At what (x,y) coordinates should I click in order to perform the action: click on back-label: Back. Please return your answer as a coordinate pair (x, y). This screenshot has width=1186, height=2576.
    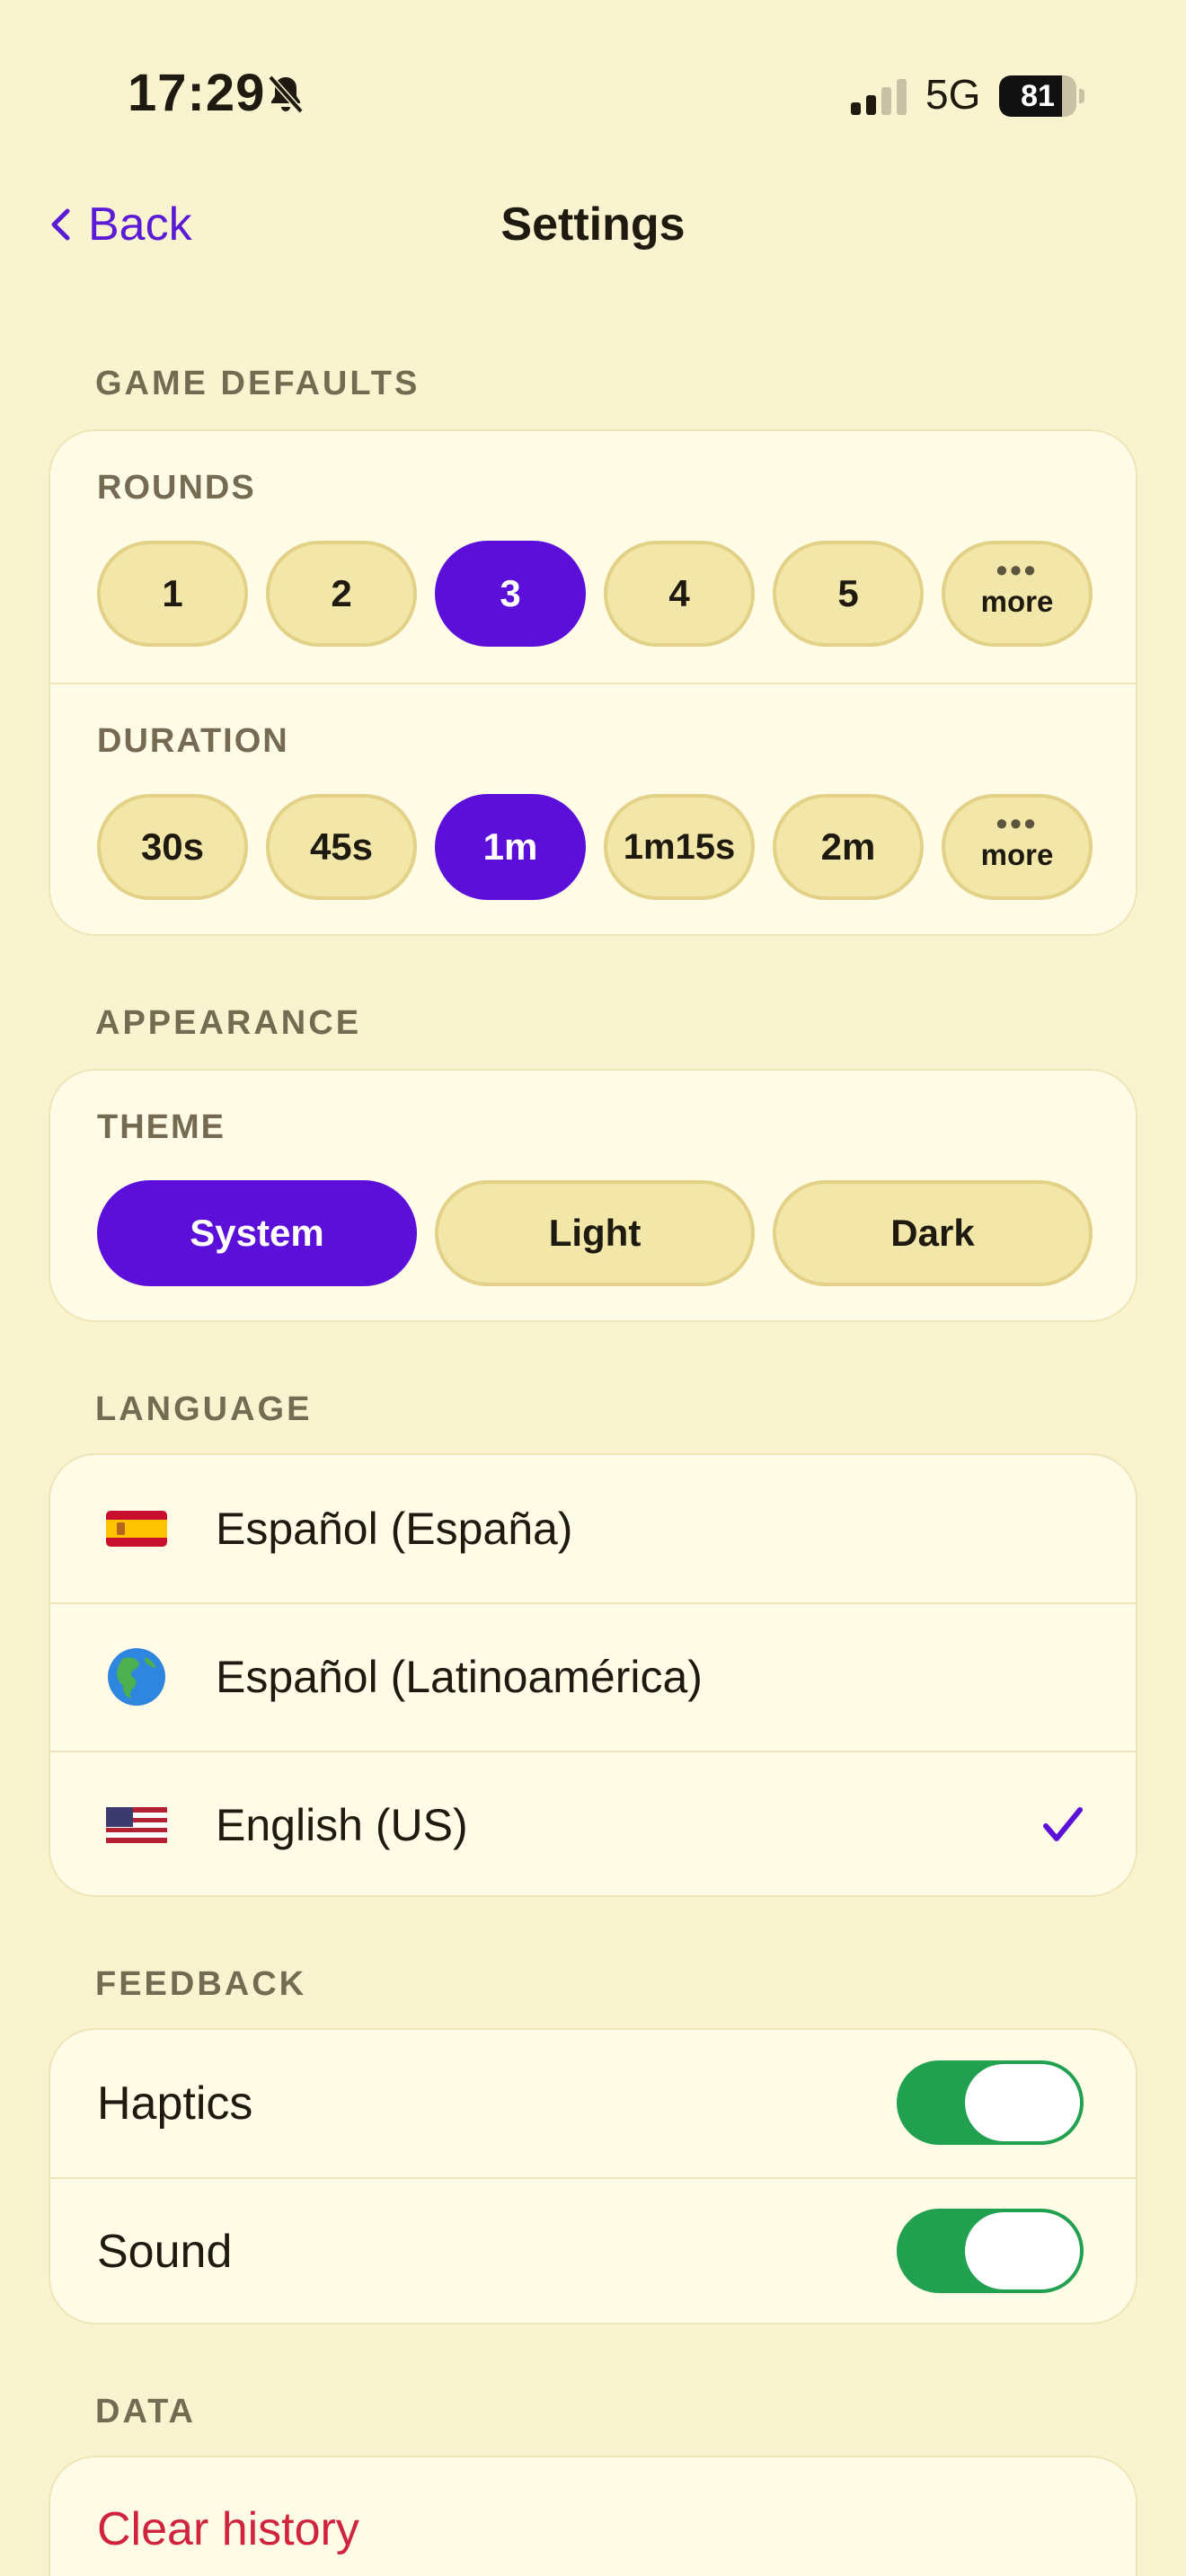
    Looking at the image, I should click on (140, 224).